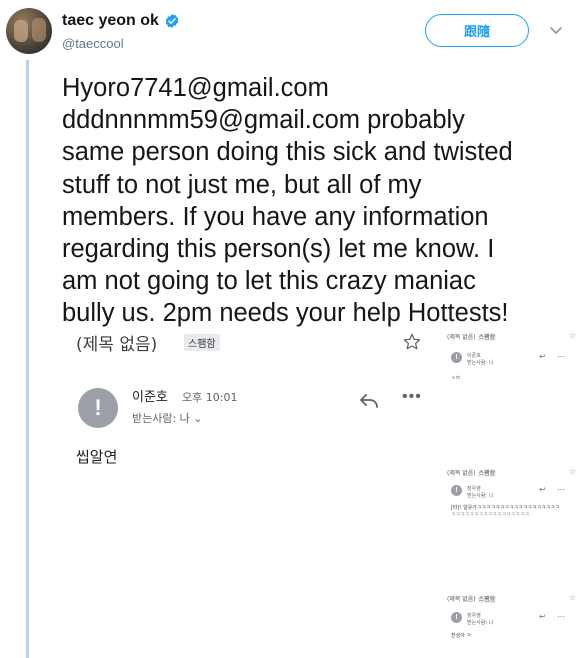 Image resolution: width=588 pixels, height=658 pixels. What do you see at coordinates (505, 508) in the screenshot?
I see `mini-email-body: [타]! 알유가ㅋㅋㅋㅋㅋㅋㅋㅋㅋㅋㅋㅋㅋㅋㅋㅋㅋㅋ` at bounding box center [505, 508].